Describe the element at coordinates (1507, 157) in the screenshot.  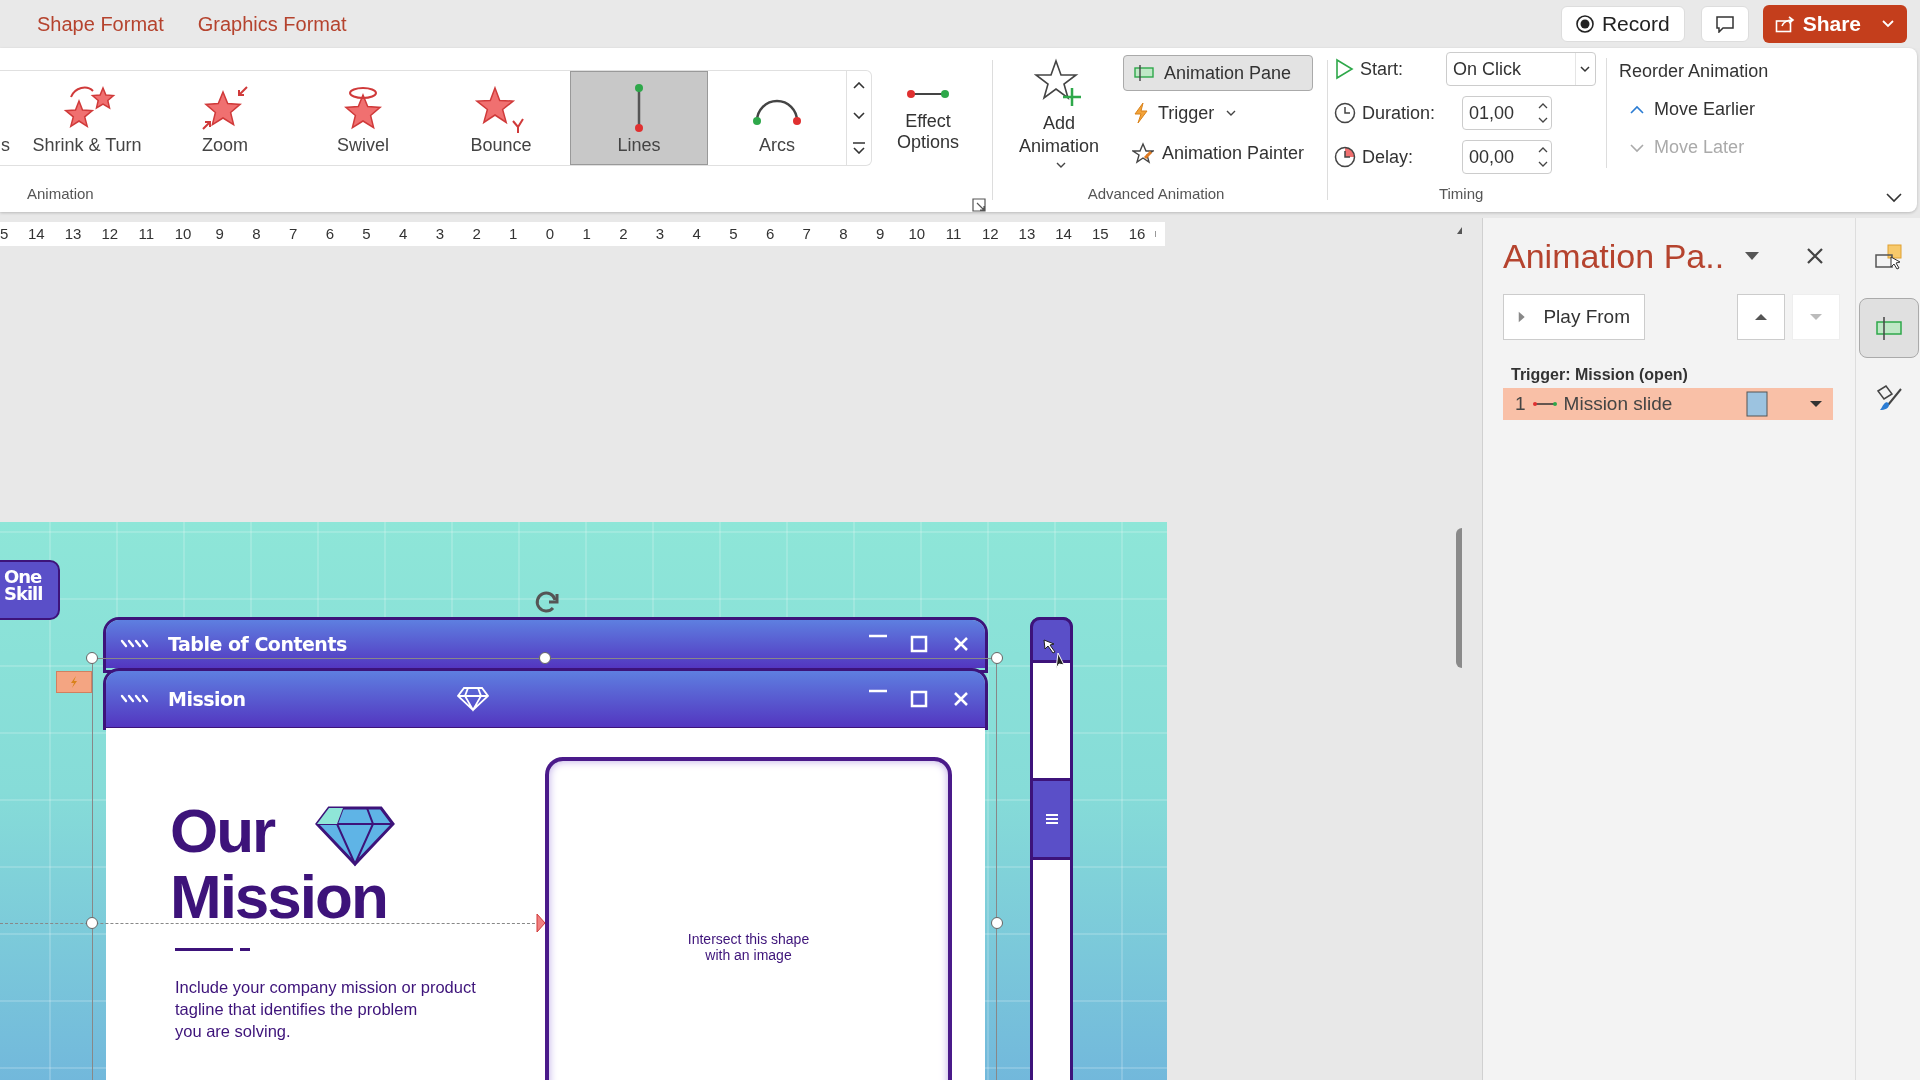
I see `delay-field: 00,00` at that location.